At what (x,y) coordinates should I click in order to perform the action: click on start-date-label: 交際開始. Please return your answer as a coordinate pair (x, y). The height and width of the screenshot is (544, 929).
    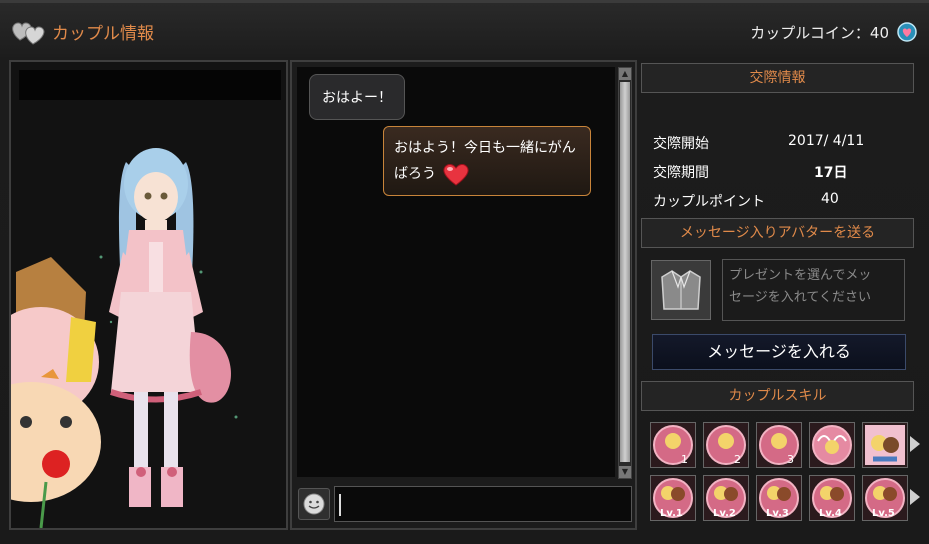
    Looking at the image, I should click on (681, 144).